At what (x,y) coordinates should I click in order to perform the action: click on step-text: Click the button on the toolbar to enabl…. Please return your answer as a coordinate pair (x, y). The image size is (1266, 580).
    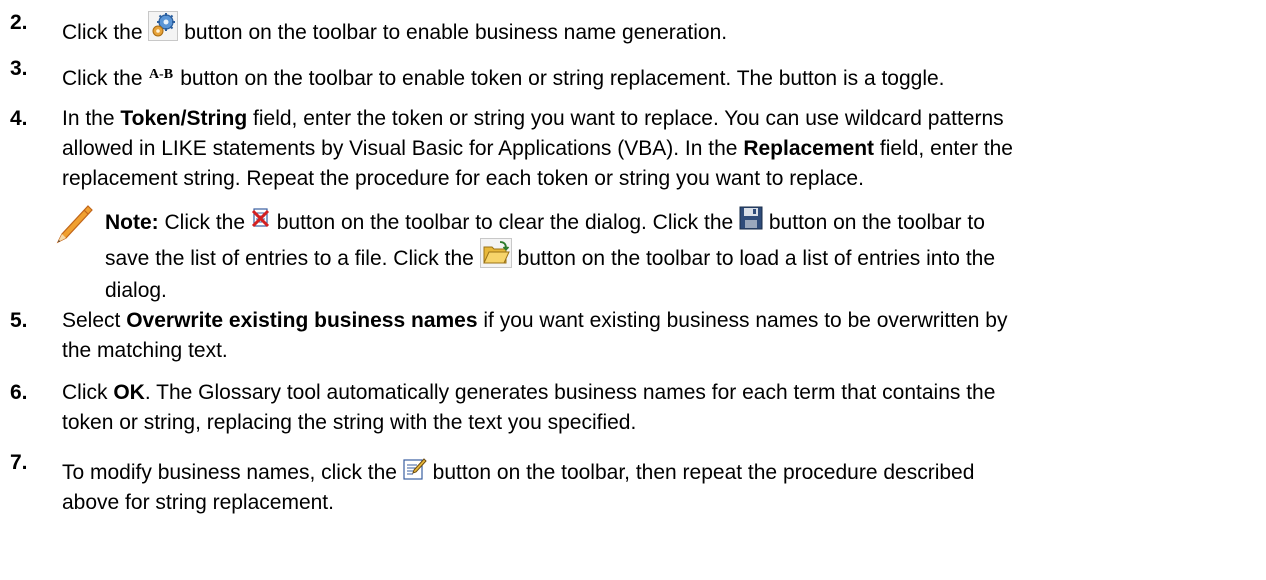
    Looking at the image, I should click on (656, 29).